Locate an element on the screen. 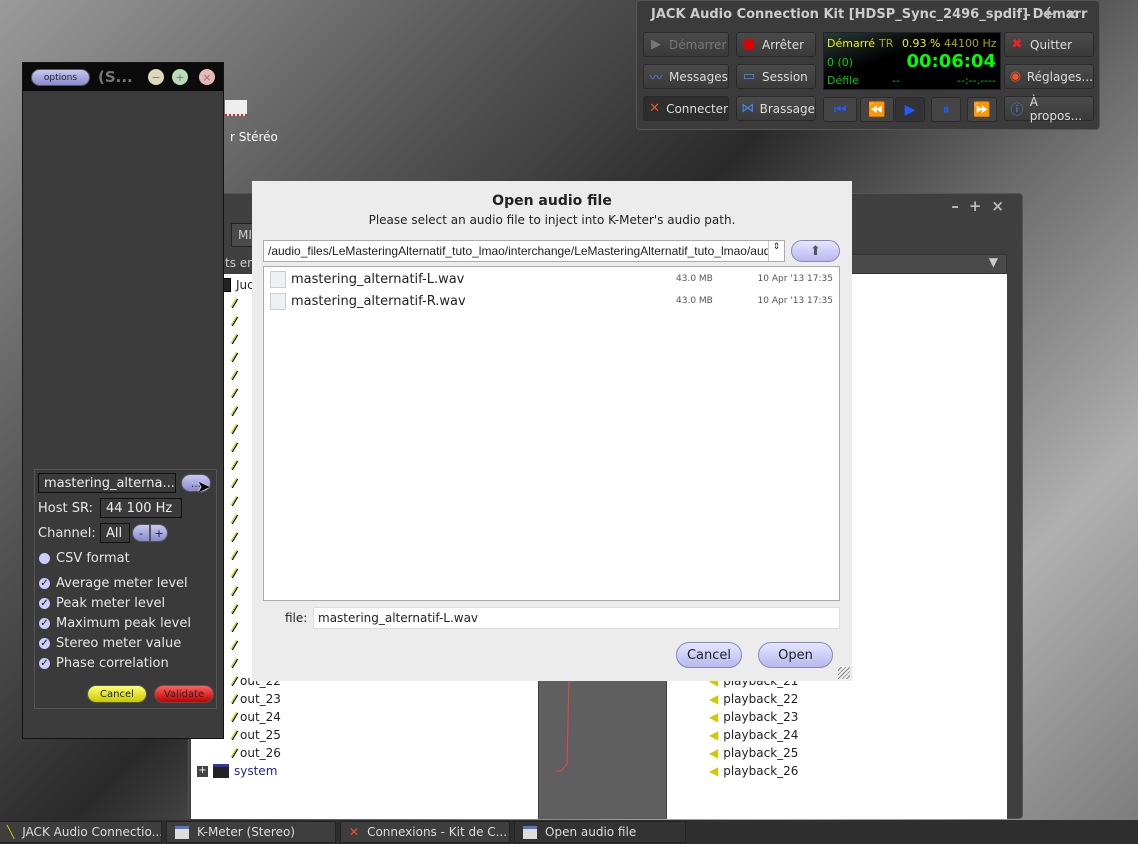  rewind-button: ⏪ is located at coordinates (877, 109).